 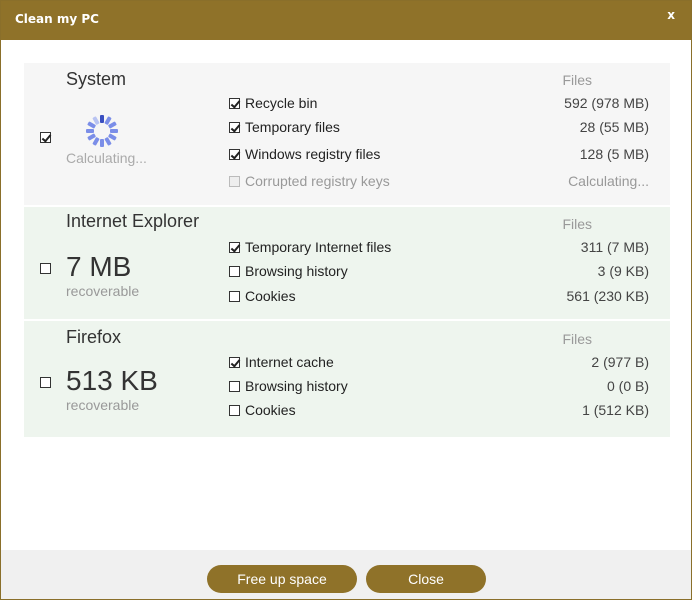 What do you see at coordinates (439, 128) in the screenshot?
I see `list-item: Temporary files 28 (55 MB)` at bounding box center [439, 128].